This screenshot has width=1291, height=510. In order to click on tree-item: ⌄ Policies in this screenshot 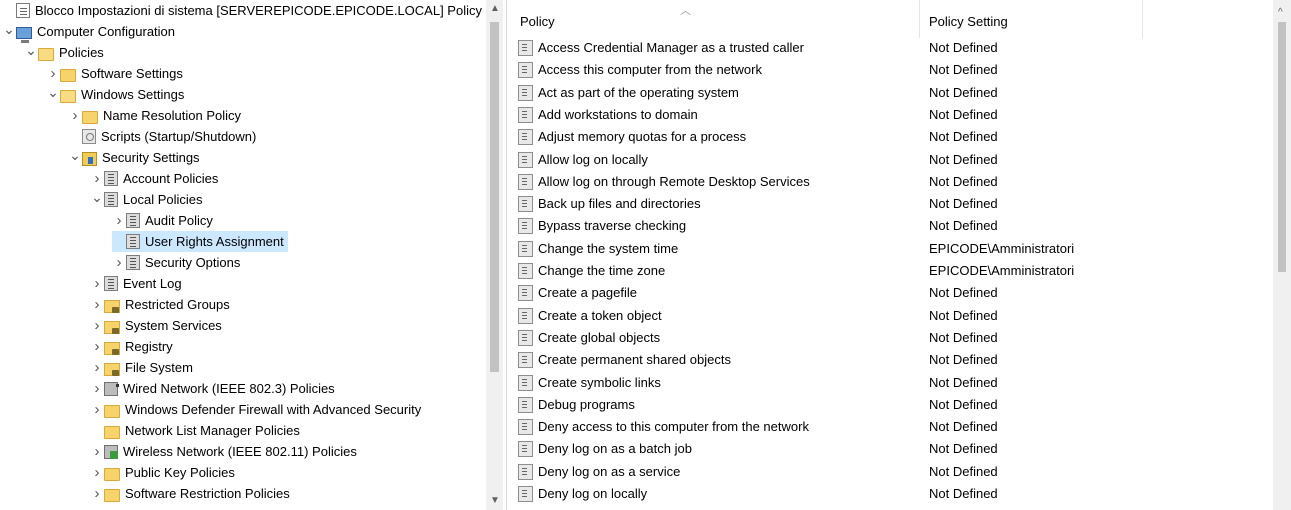, I will do `click(64, 52)`.